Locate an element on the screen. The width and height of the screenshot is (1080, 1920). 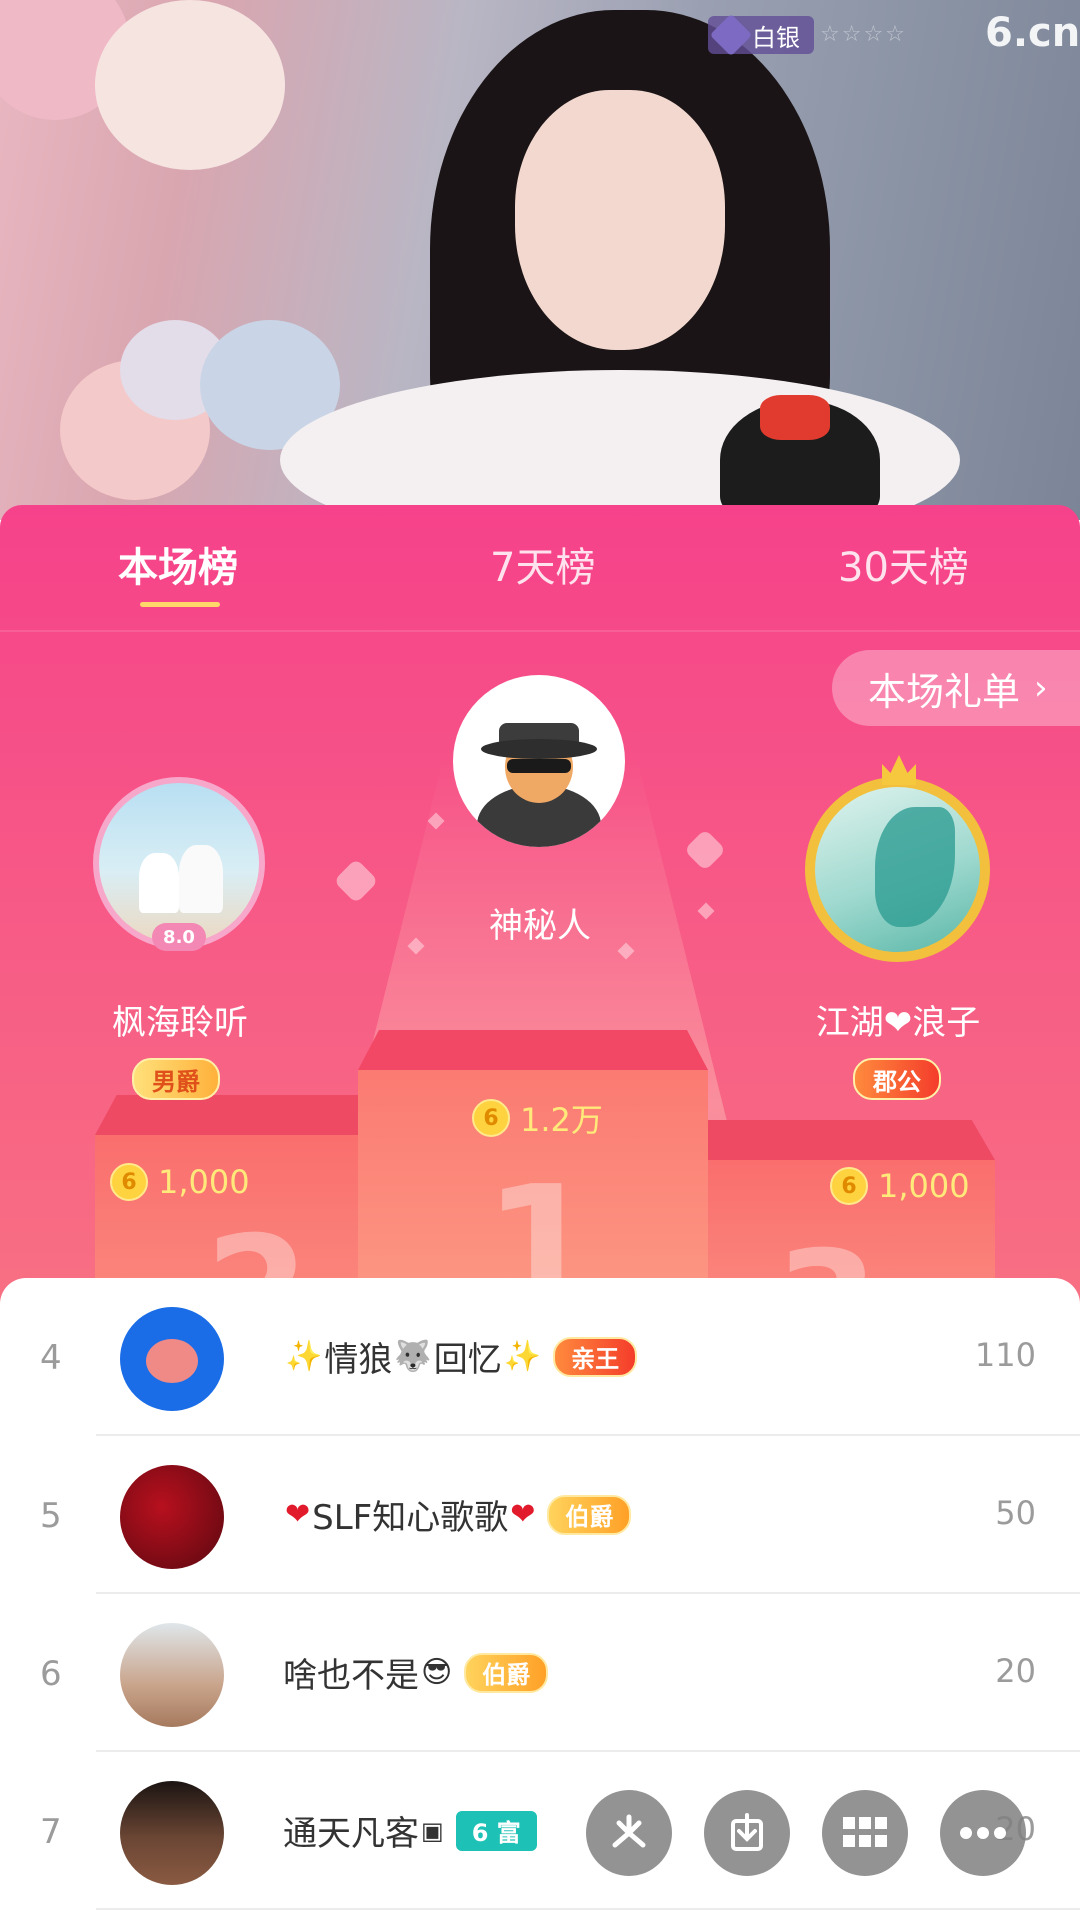
score-value: 1.2万 is located at coordinates (561, 1120).